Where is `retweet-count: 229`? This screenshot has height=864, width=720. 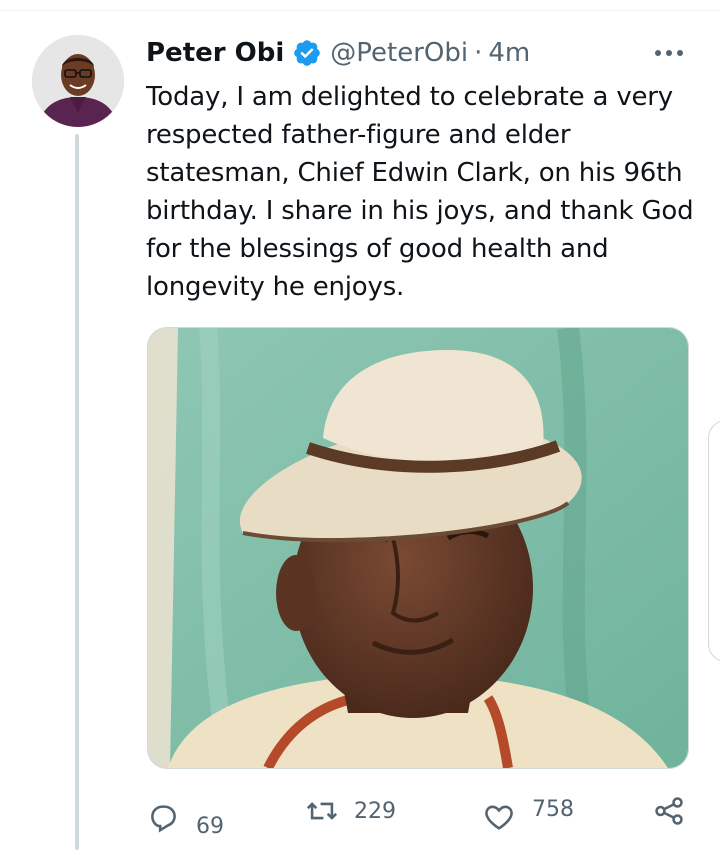
retweet-count: 229 is located at coordinates (375, 811).